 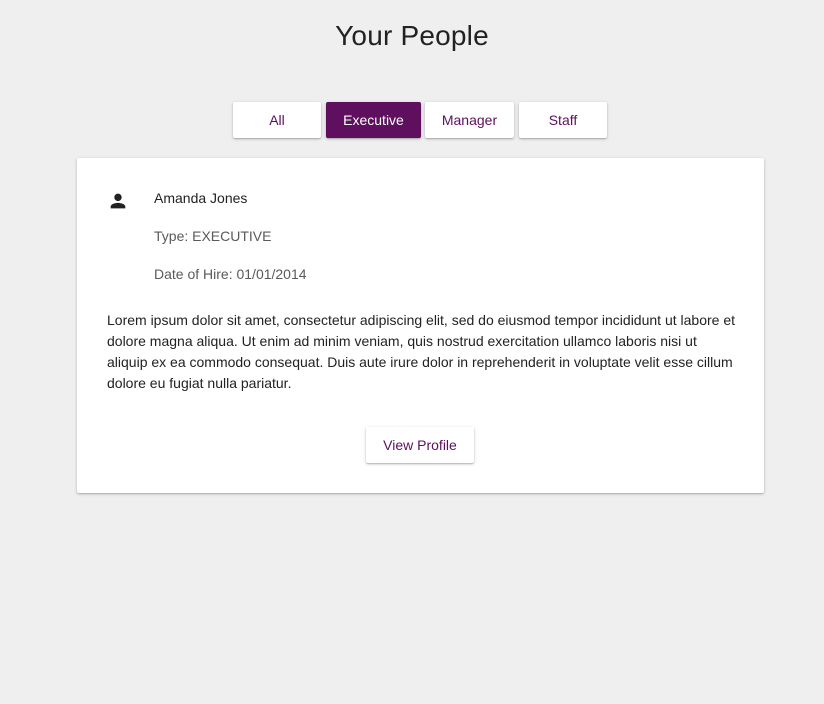 I want to click on tab-staff: Staff, so click(x=563, y=120).